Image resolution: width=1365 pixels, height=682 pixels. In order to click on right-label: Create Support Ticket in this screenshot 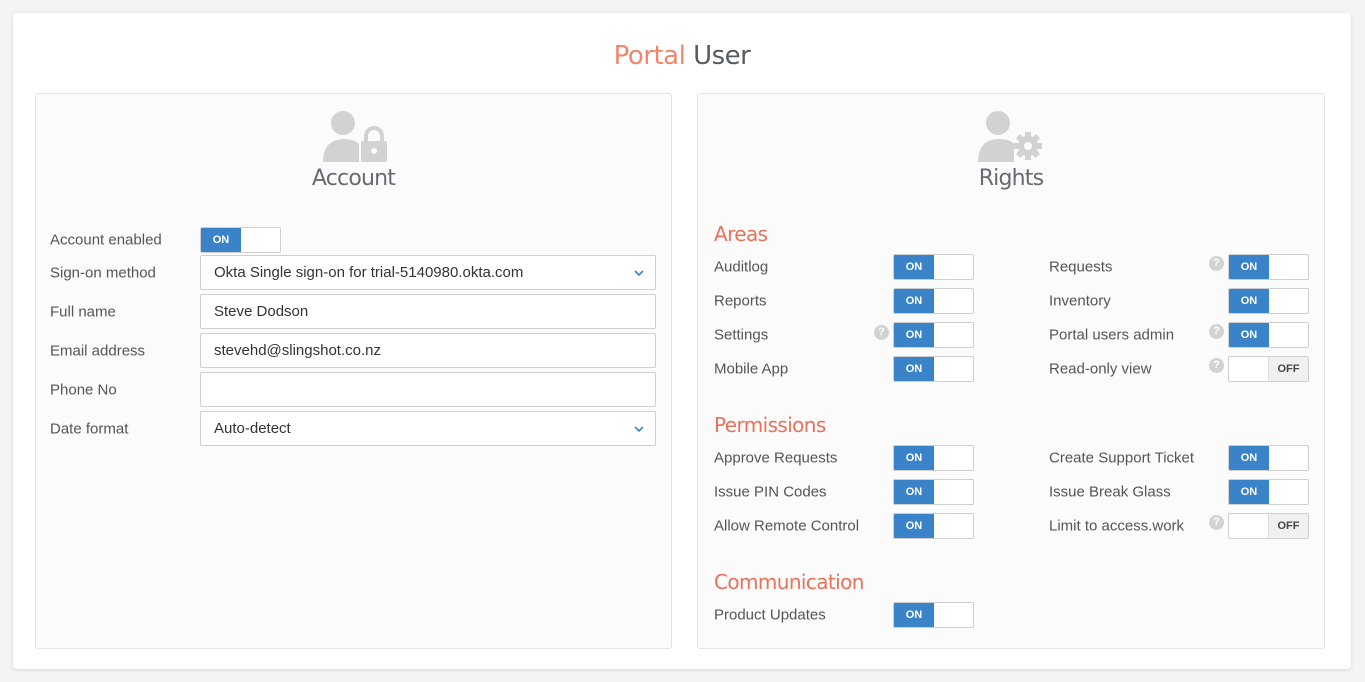, I will do `click(1122, 458)`.